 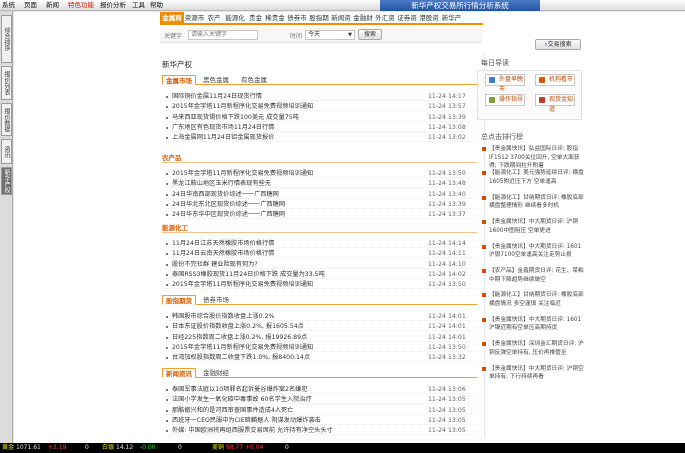 I want to click on news-title: 11月24日云南天然橡胶市场价格行情, so click(x=223, y=253).